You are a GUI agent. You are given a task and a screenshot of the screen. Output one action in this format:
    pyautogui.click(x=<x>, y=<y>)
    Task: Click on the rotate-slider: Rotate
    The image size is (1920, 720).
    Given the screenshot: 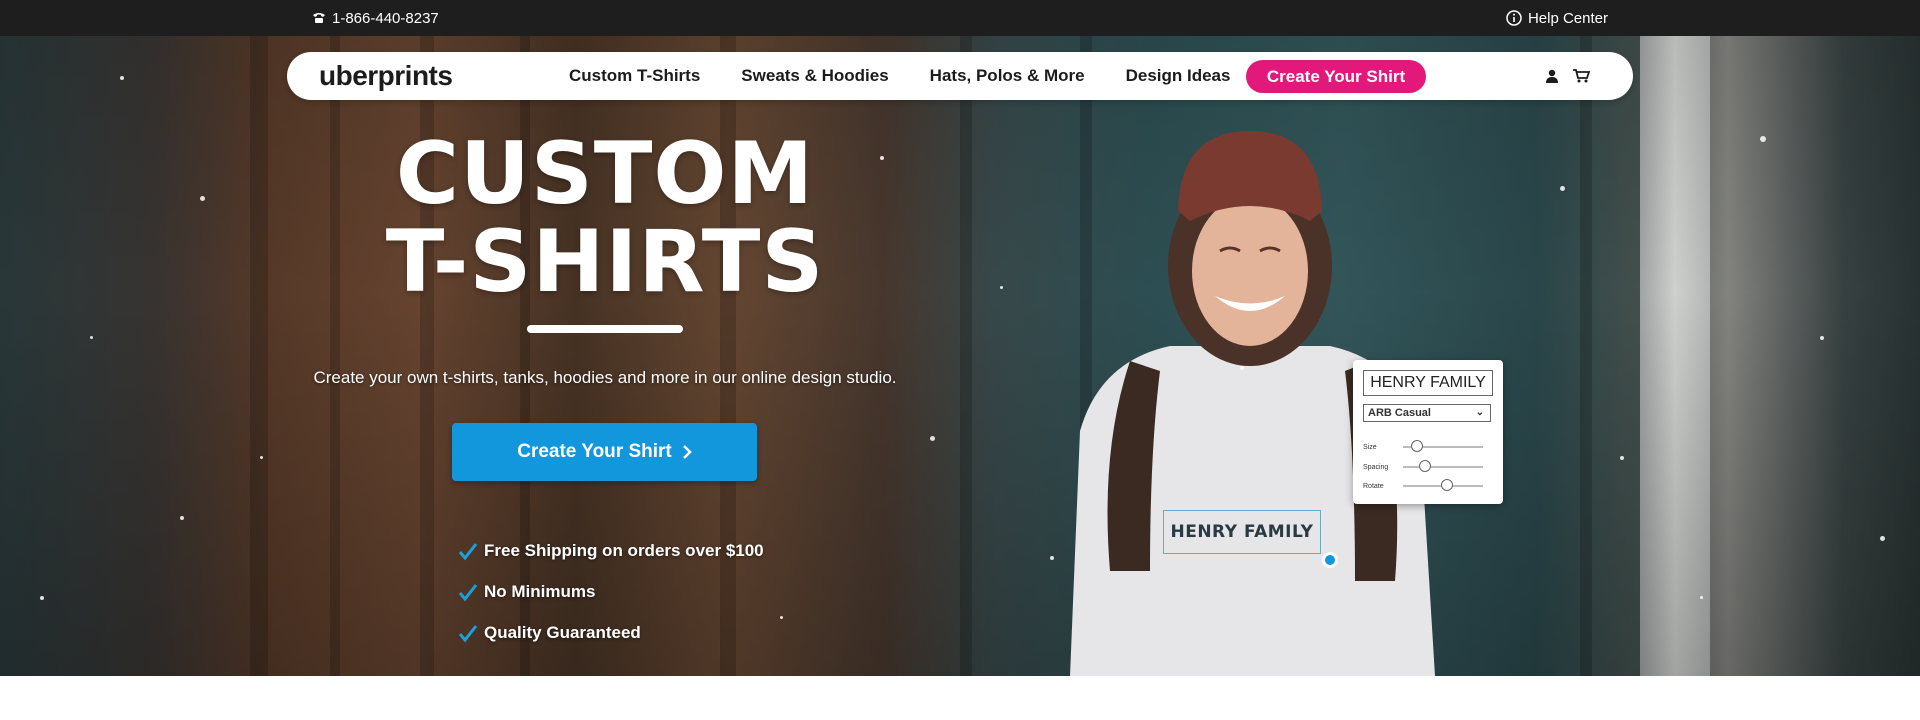 What is the action you would take?
    pyautogui.click(x=1428, y=486)
    